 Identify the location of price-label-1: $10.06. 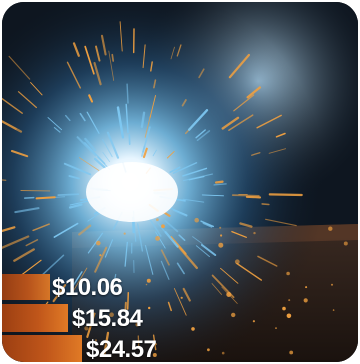
(87, 287).